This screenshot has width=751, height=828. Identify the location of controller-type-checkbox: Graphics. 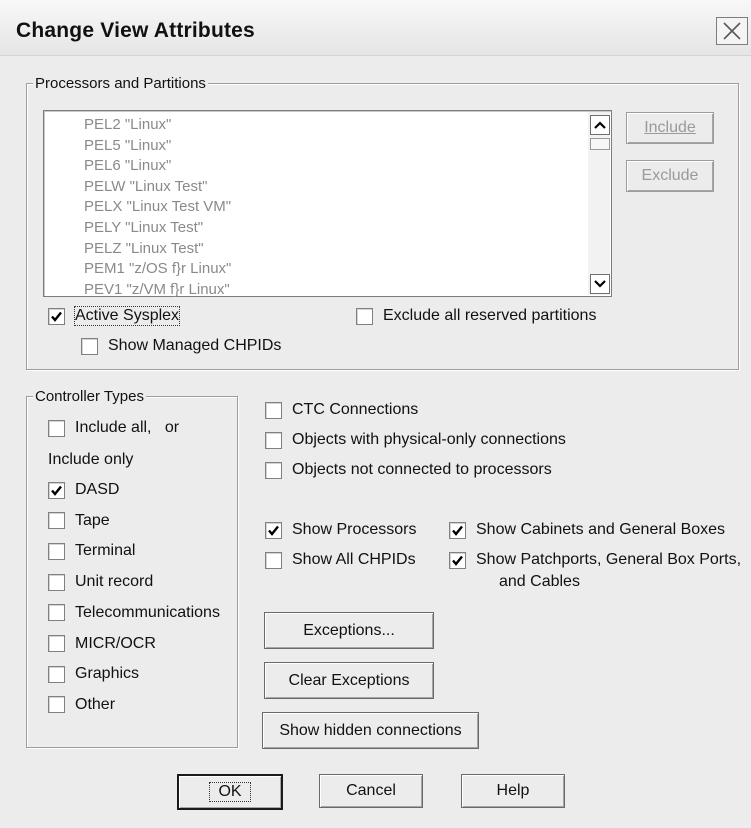
(93, 674).